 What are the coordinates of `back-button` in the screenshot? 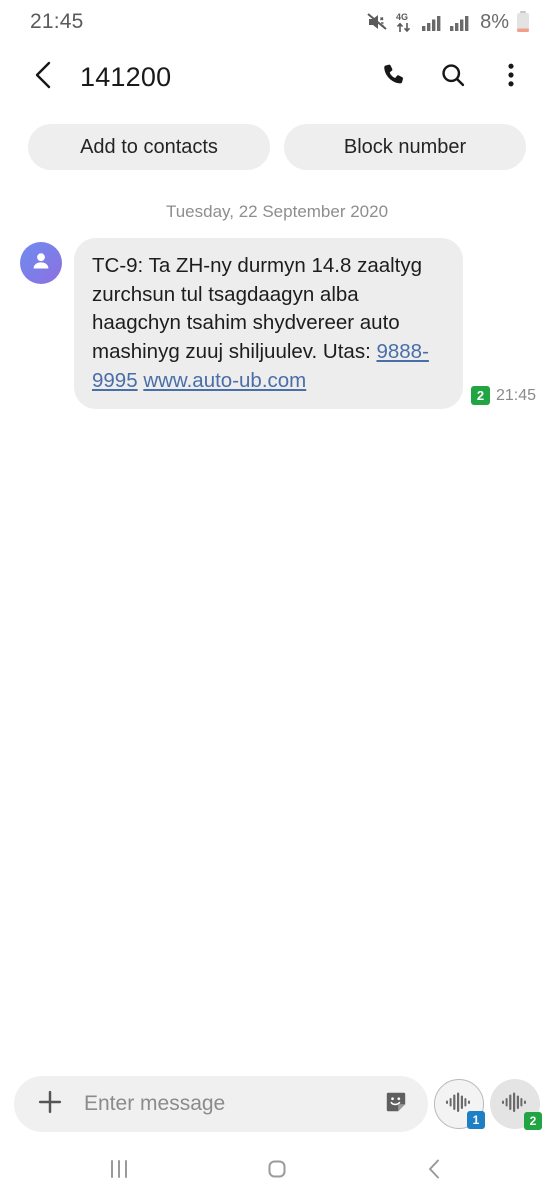 It's located at (44, 77).